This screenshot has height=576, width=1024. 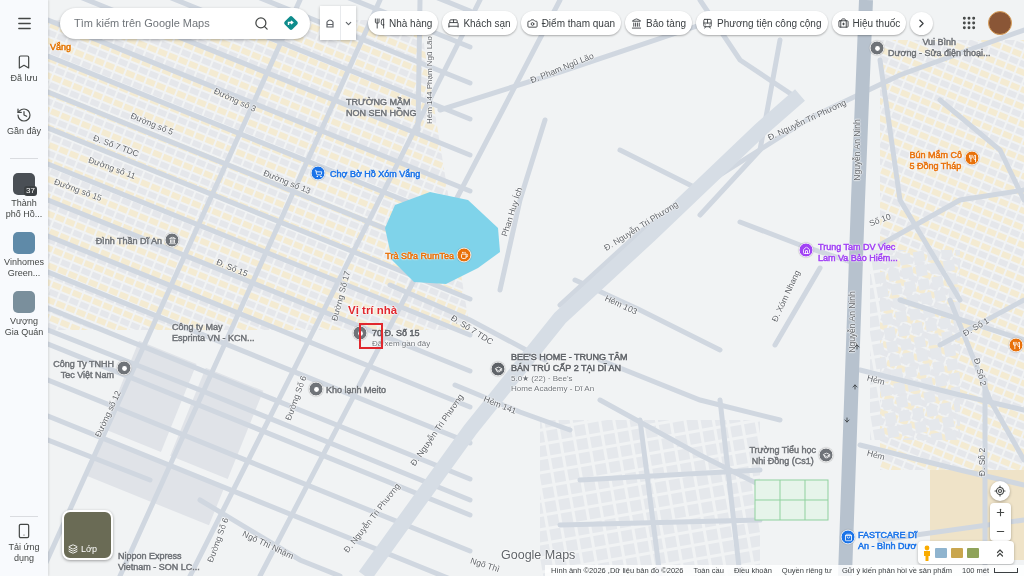 What do you see at coordinates (403, 23) in the screenshot?
I see `category-chip: Nhà hàng` at bounding box center [403, 23].